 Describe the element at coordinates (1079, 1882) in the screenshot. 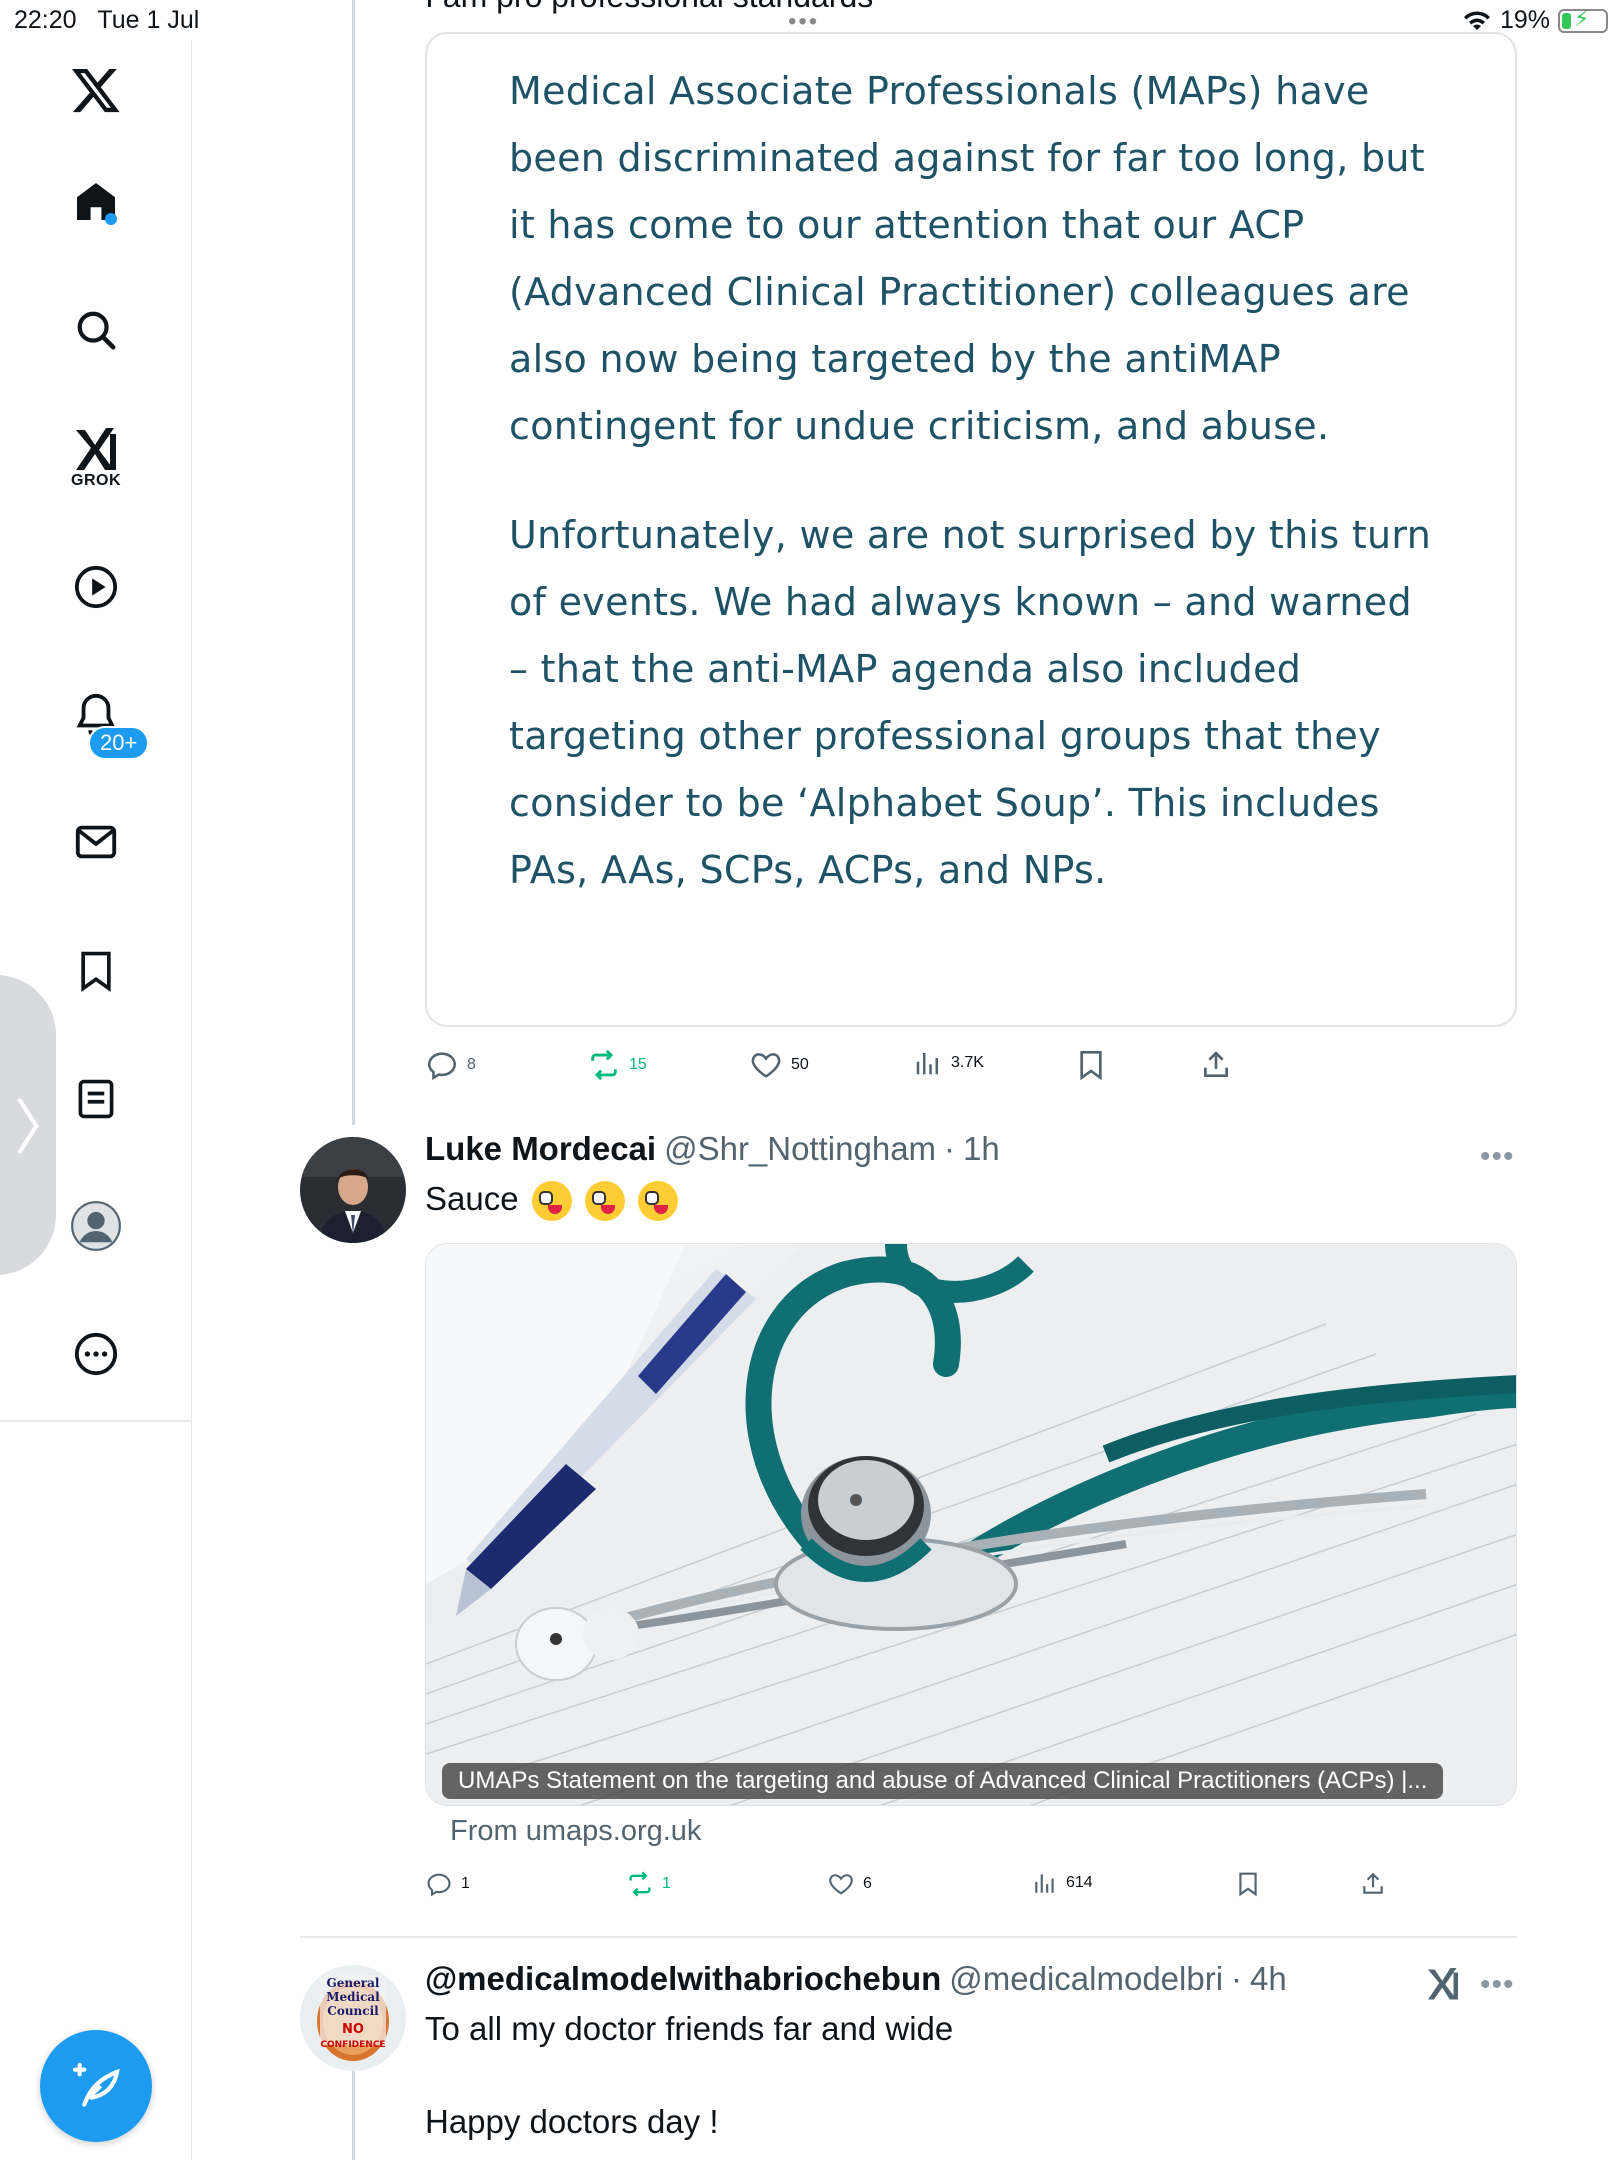

I see `views-count: 614` at that location.